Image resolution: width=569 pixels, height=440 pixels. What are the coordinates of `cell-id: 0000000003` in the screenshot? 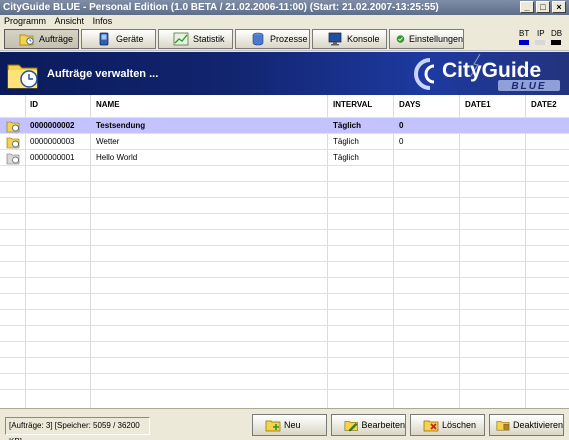 It's located at (52, 141).